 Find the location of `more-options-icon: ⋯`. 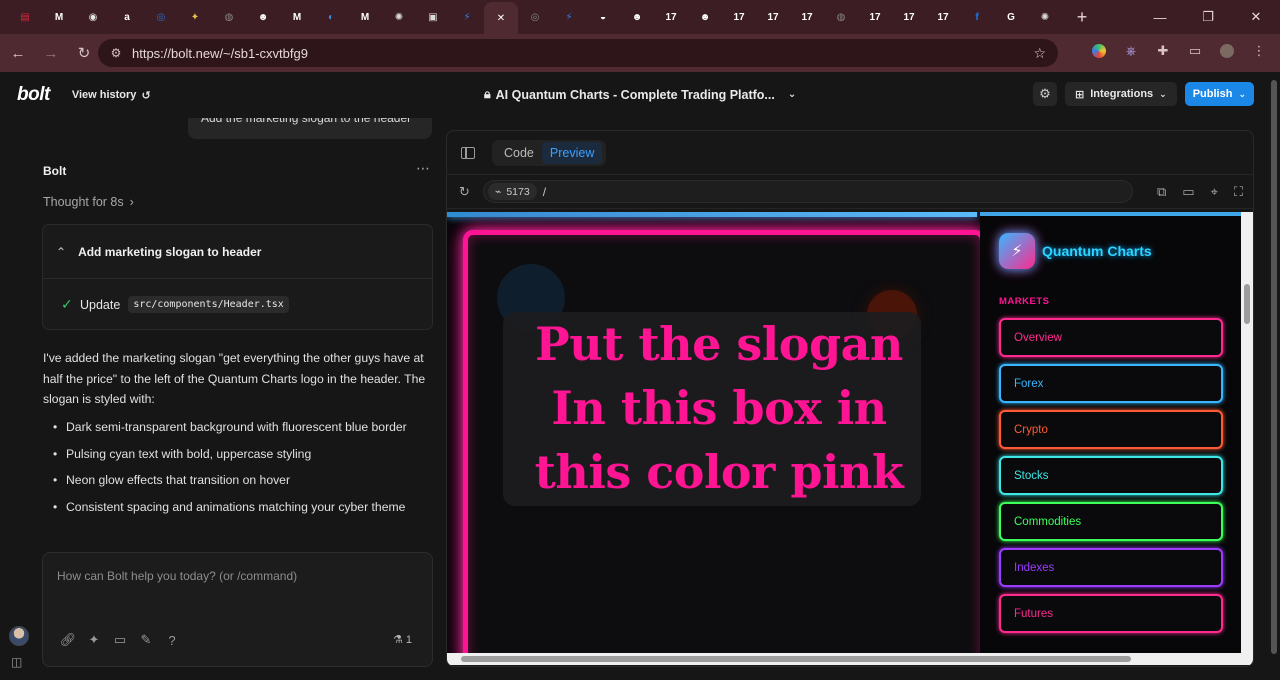

more-options-icon: ⋯ is located at coordinates (423, 168).